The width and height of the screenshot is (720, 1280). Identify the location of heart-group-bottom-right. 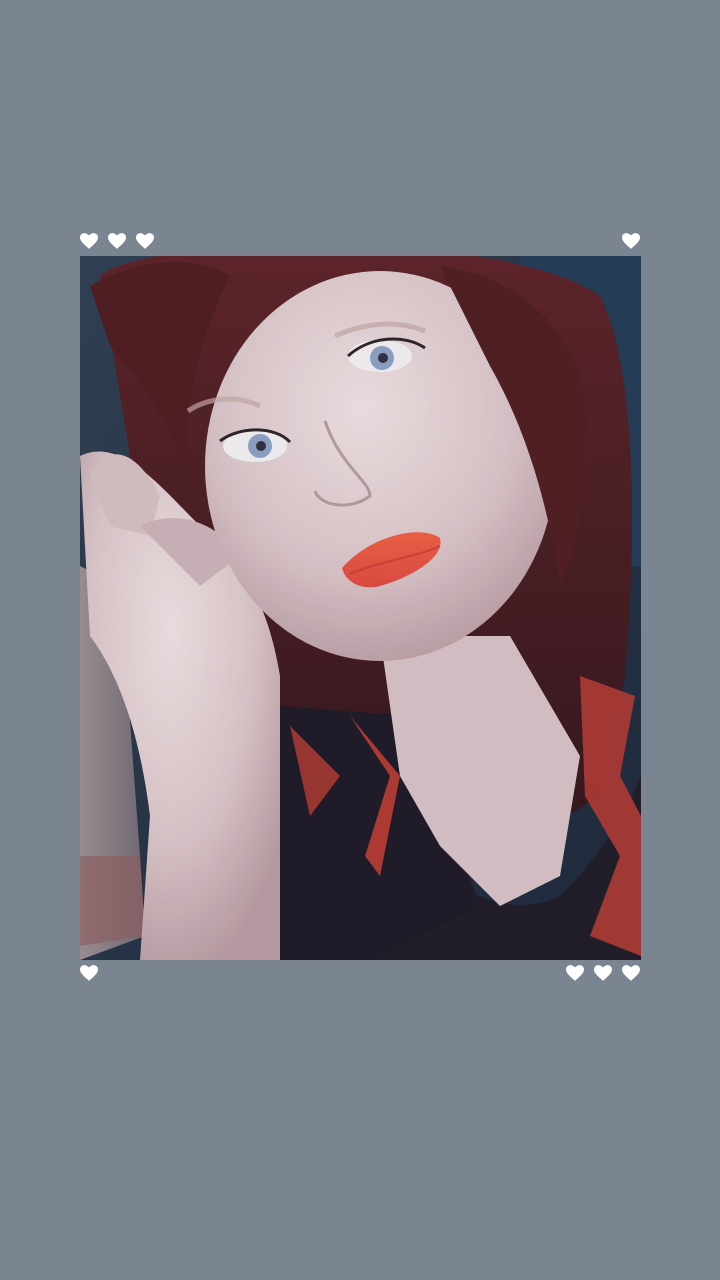
(603, 973).